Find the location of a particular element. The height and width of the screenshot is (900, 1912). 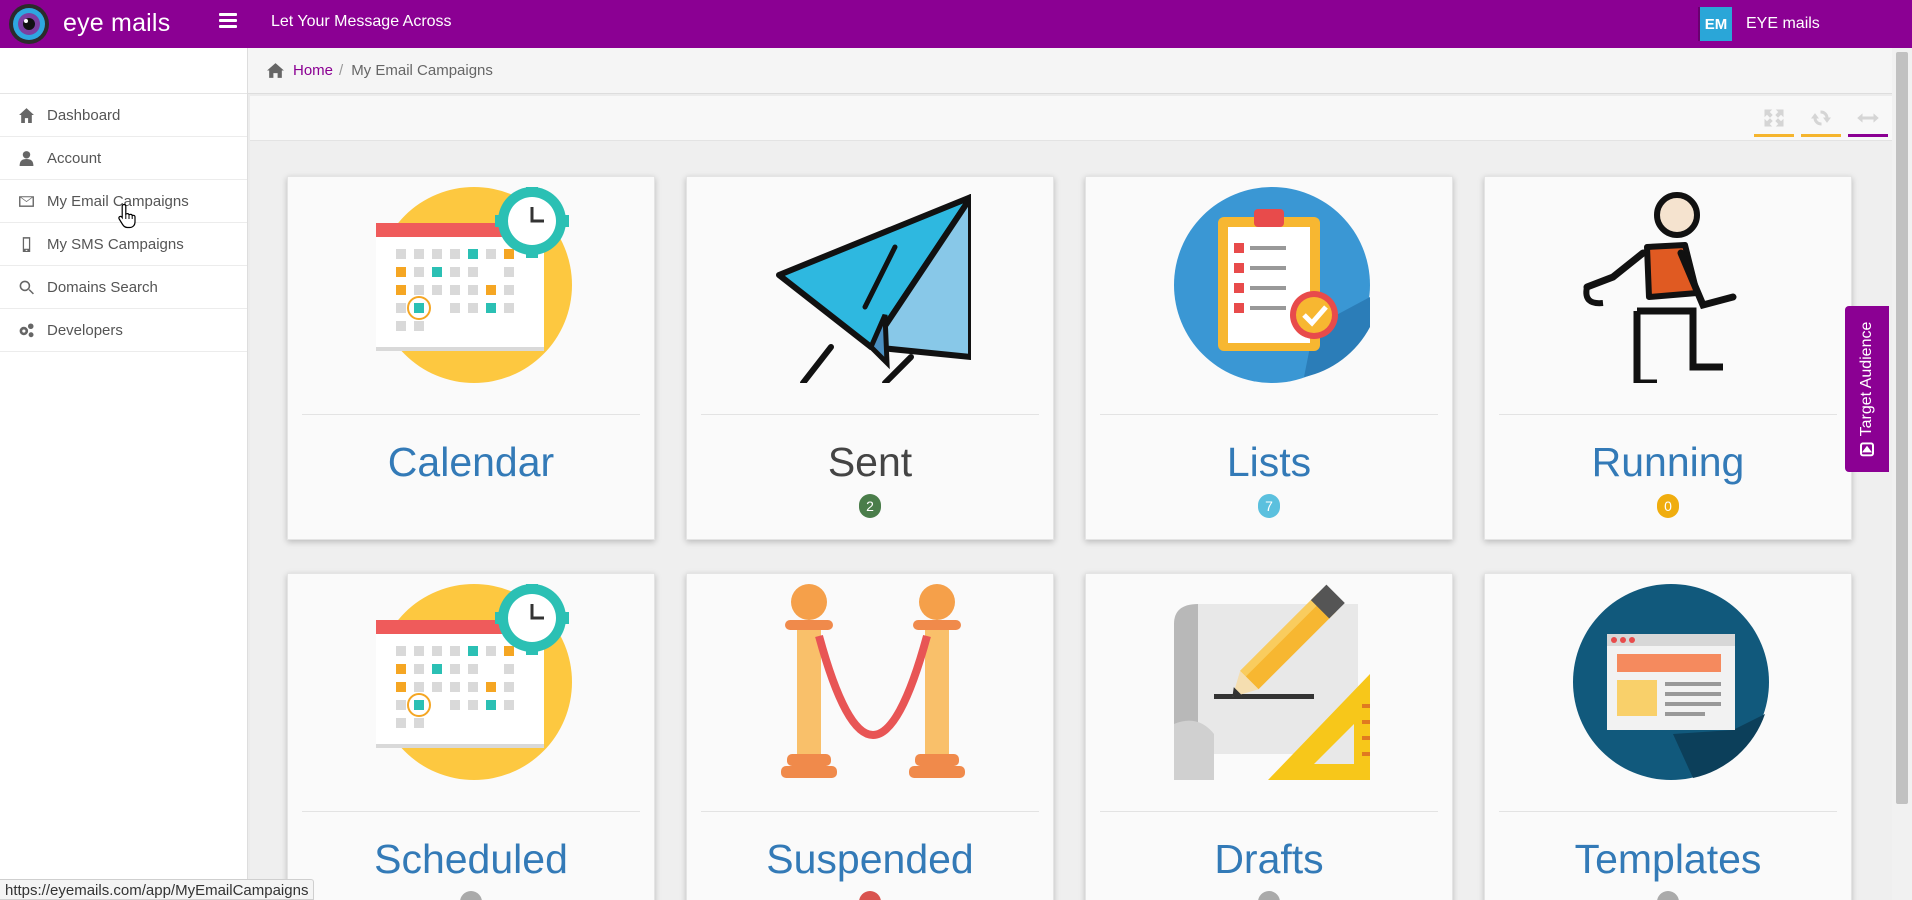

hand-cursor-icon is located at coordinates (127, 216).